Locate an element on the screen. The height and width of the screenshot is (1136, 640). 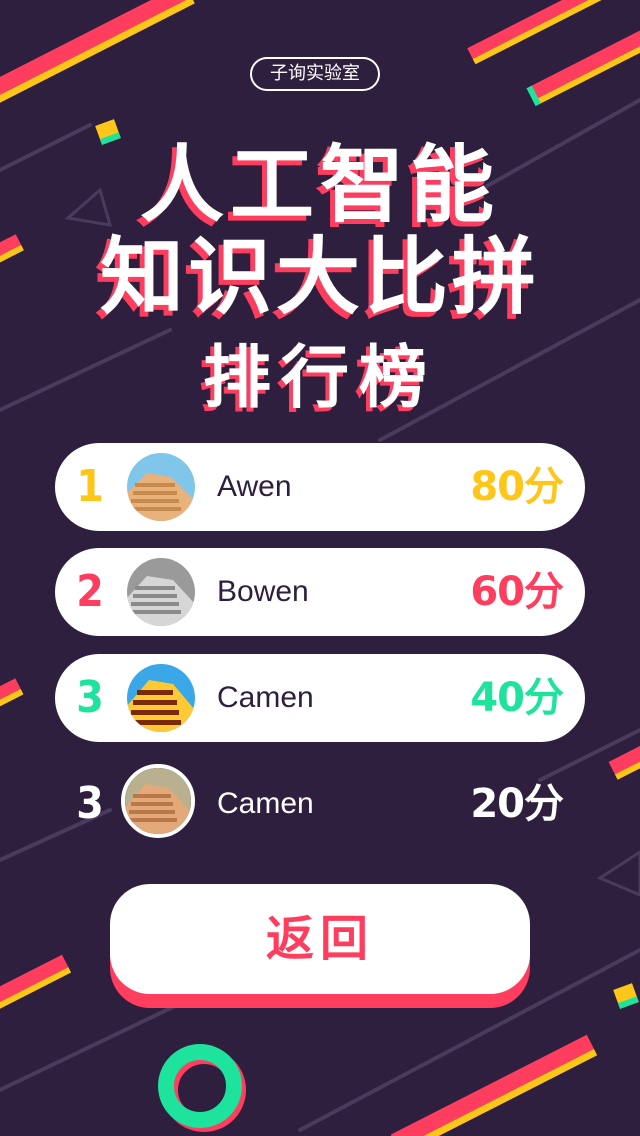
leaderboard-row: 2 Bowen 60分 is located at coordinates (320, 592).